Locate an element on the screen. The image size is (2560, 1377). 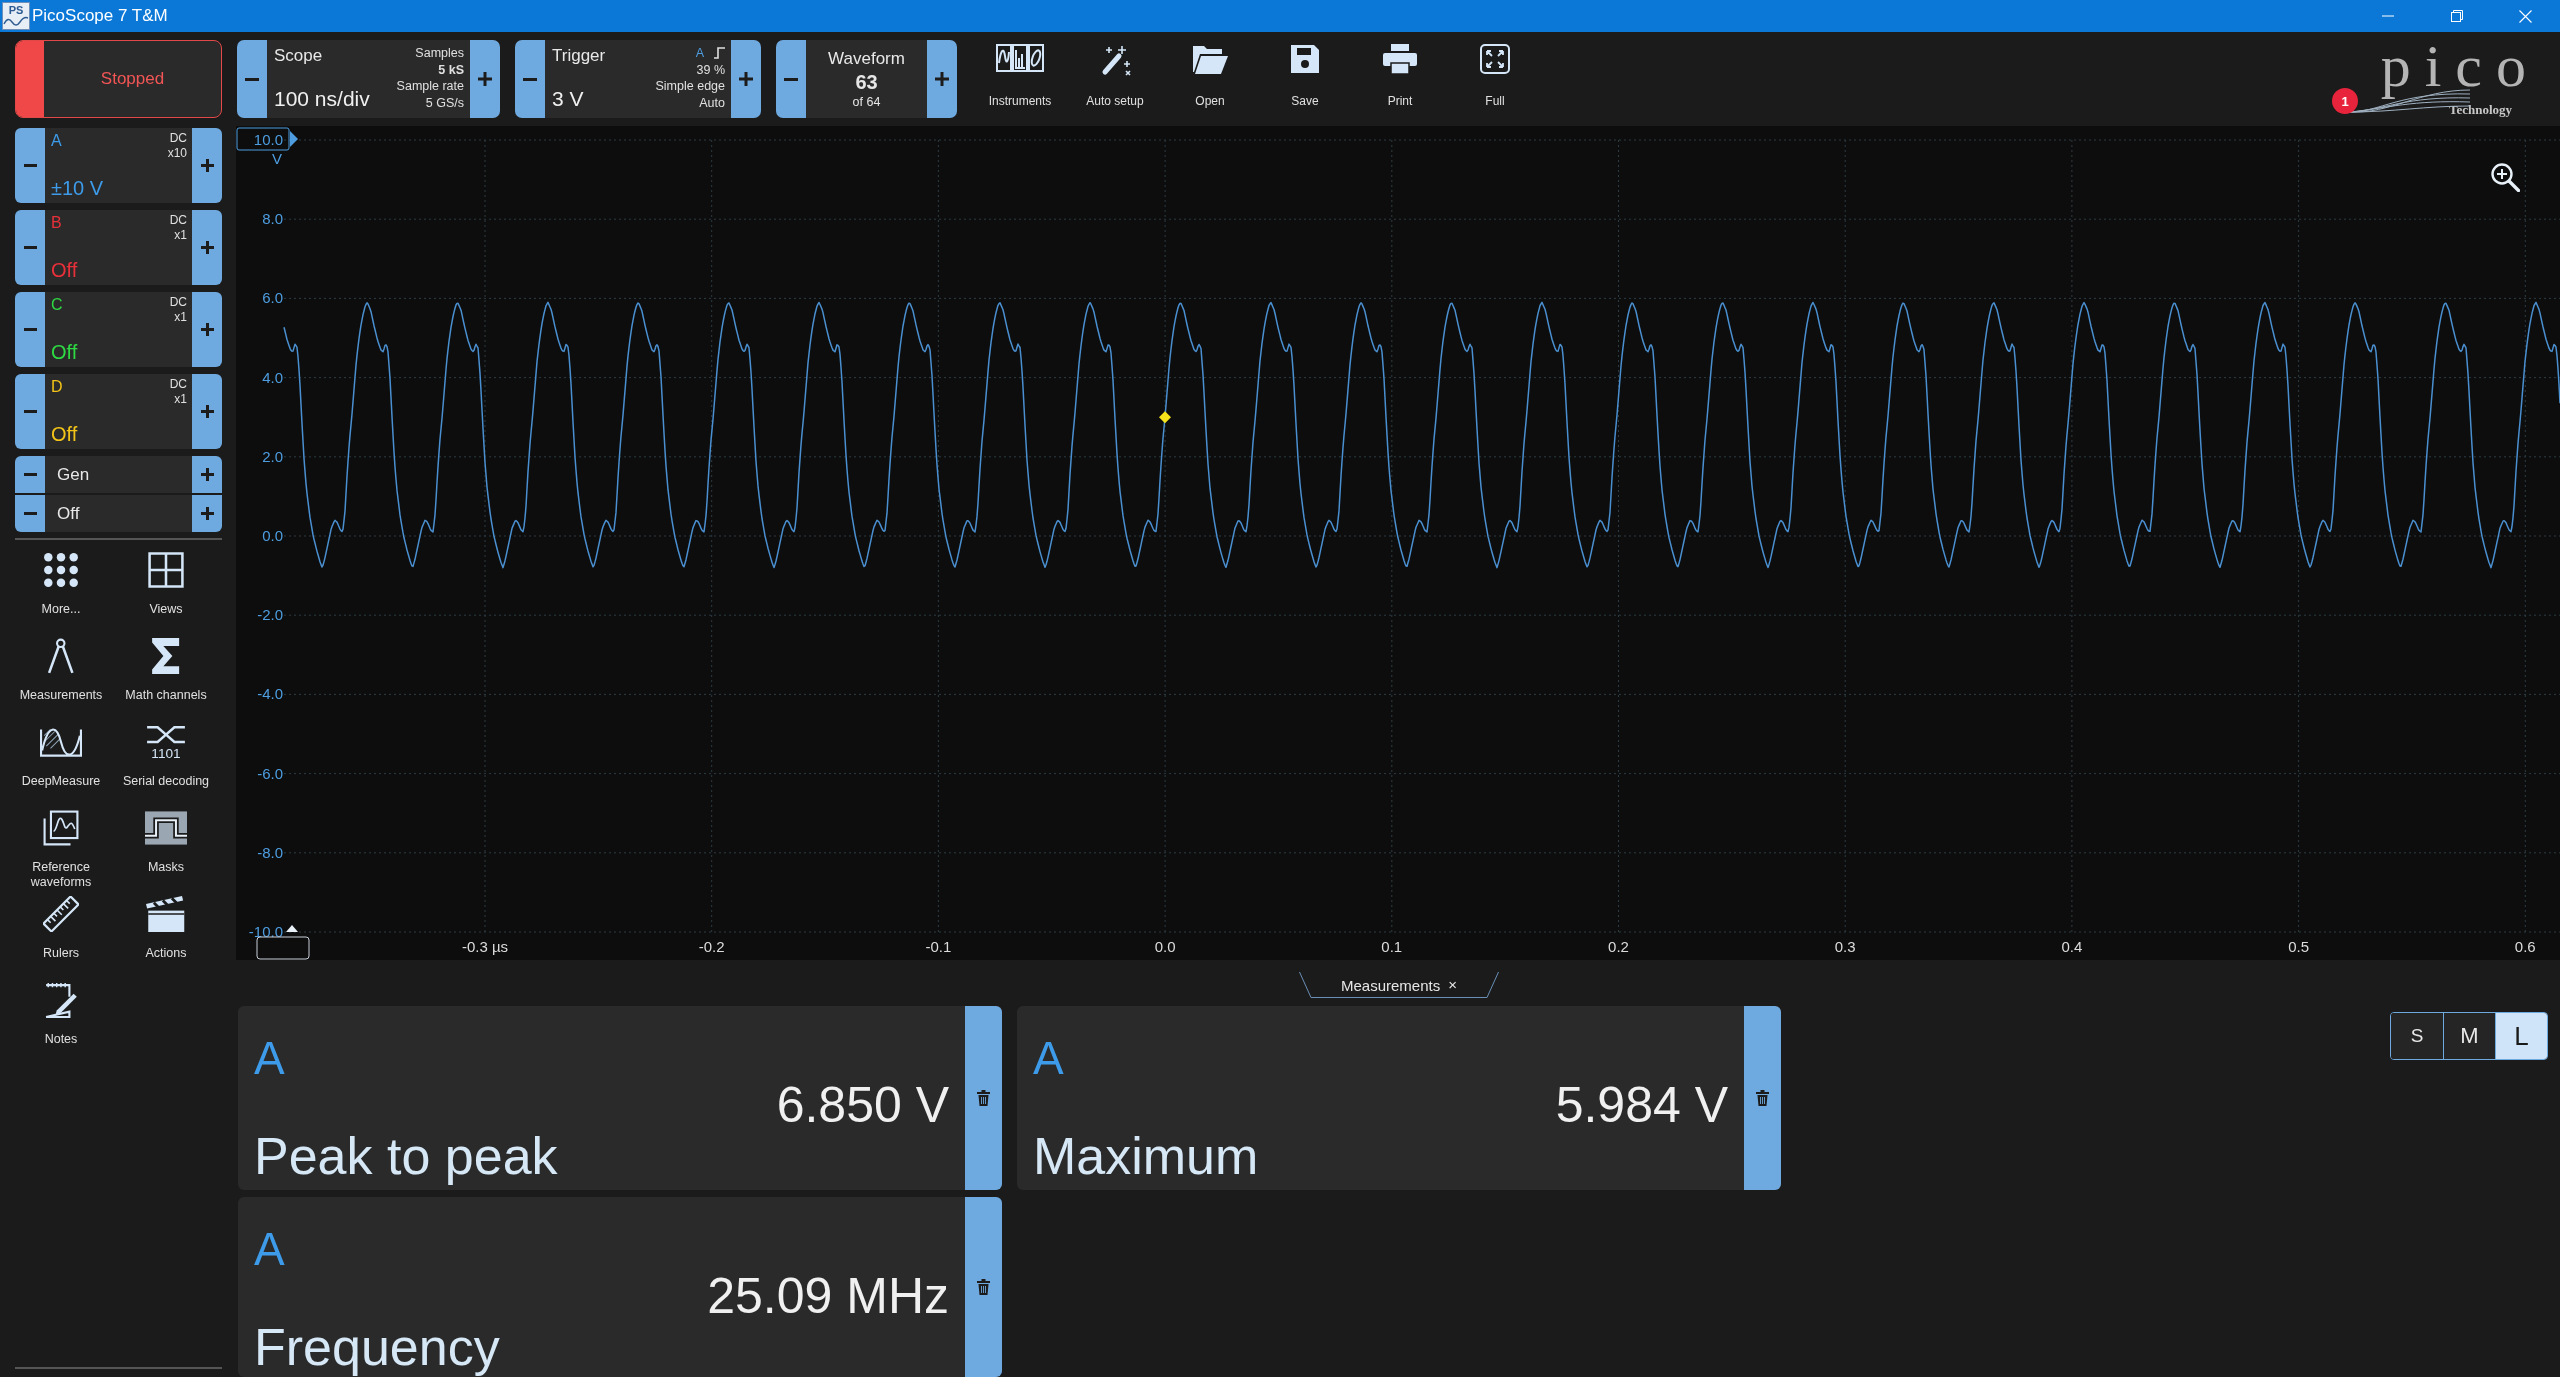
trash-icon is located at coordinates (983, 1098).